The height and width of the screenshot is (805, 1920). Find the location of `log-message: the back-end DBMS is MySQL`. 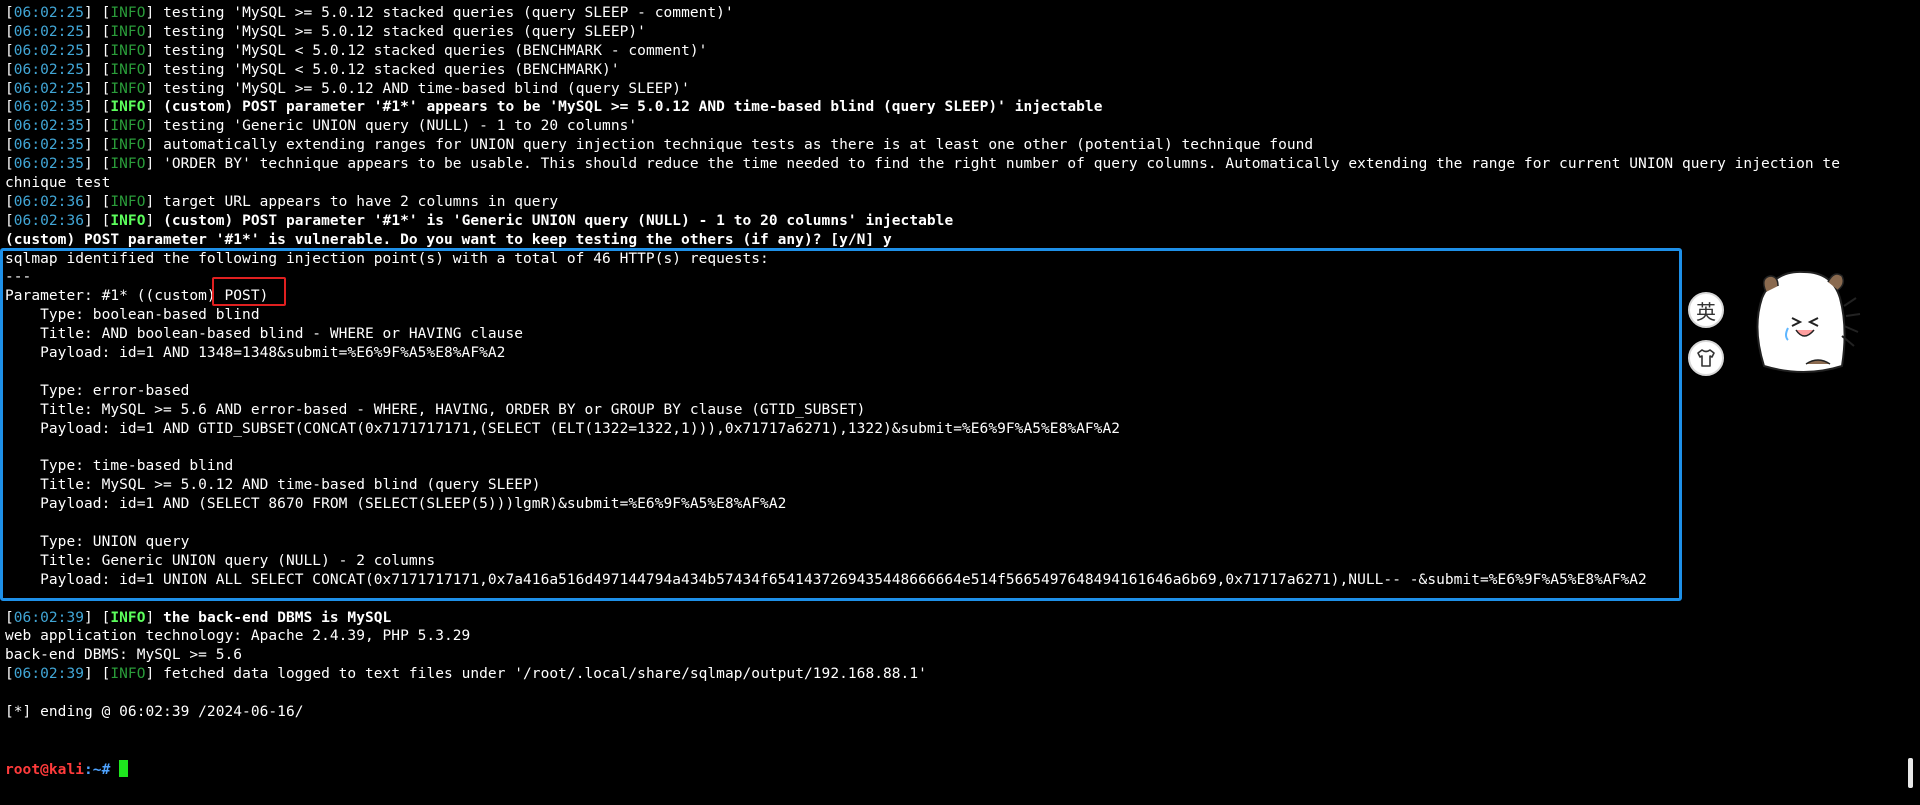

log-message: the back-end DBMS is MySQL is located at coordinates (277, 617).